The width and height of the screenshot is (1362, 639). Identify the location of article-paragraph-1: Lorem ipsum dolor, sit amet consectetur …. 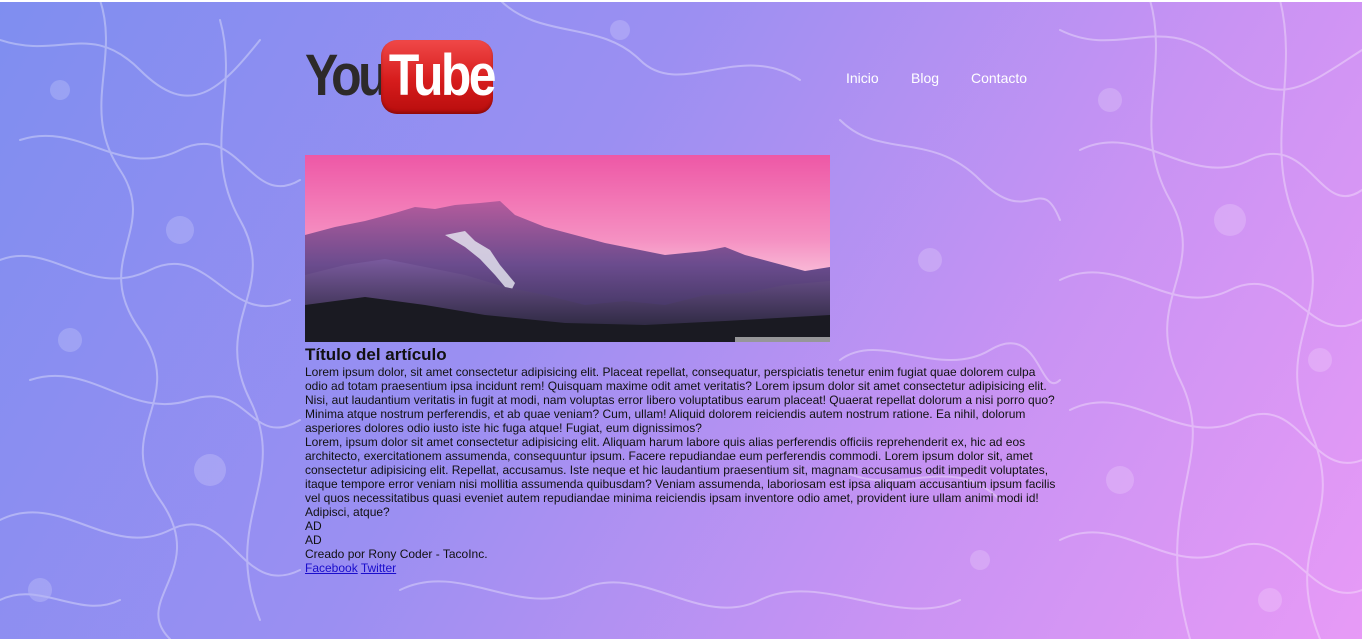
(680, 400).